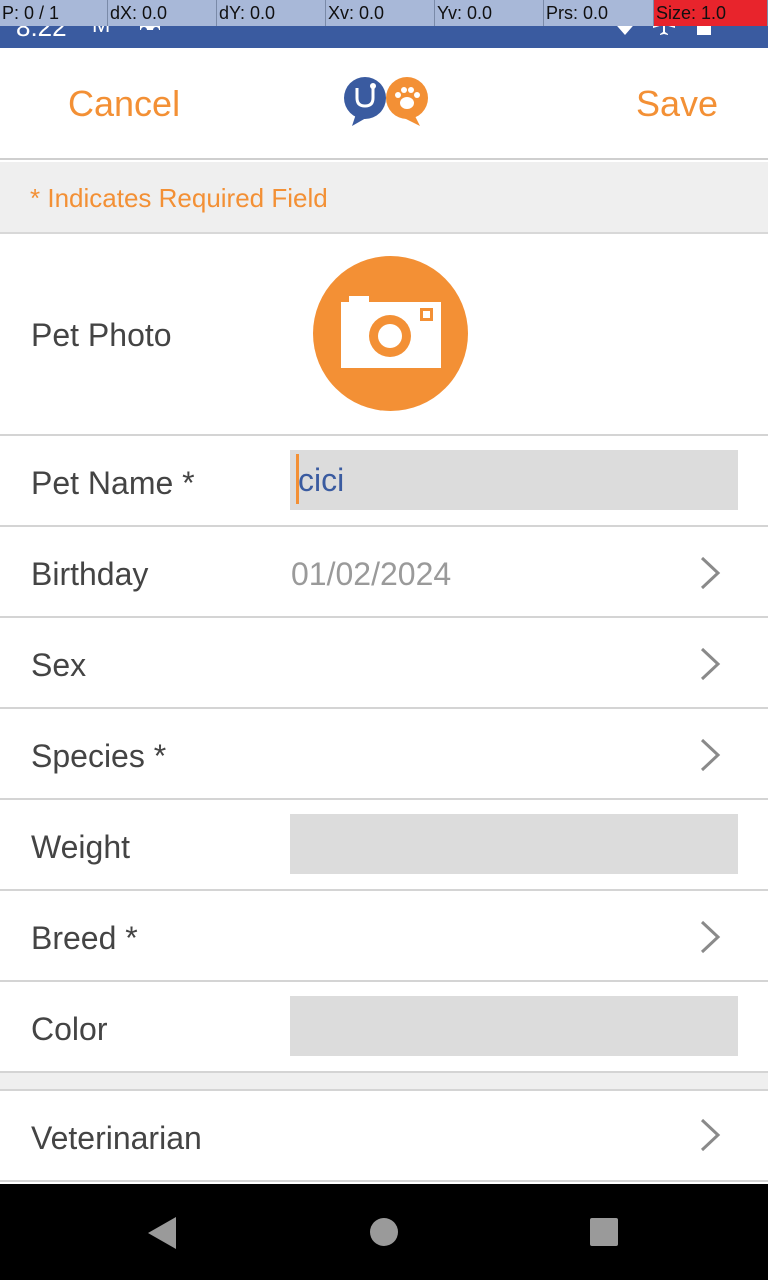 The height and width of the screenshot is (1280, 768). What do you see at coordinates (124, 104) in the screenshot?
I see `cancel-button: Cancel` at bounding box center [124, 104].